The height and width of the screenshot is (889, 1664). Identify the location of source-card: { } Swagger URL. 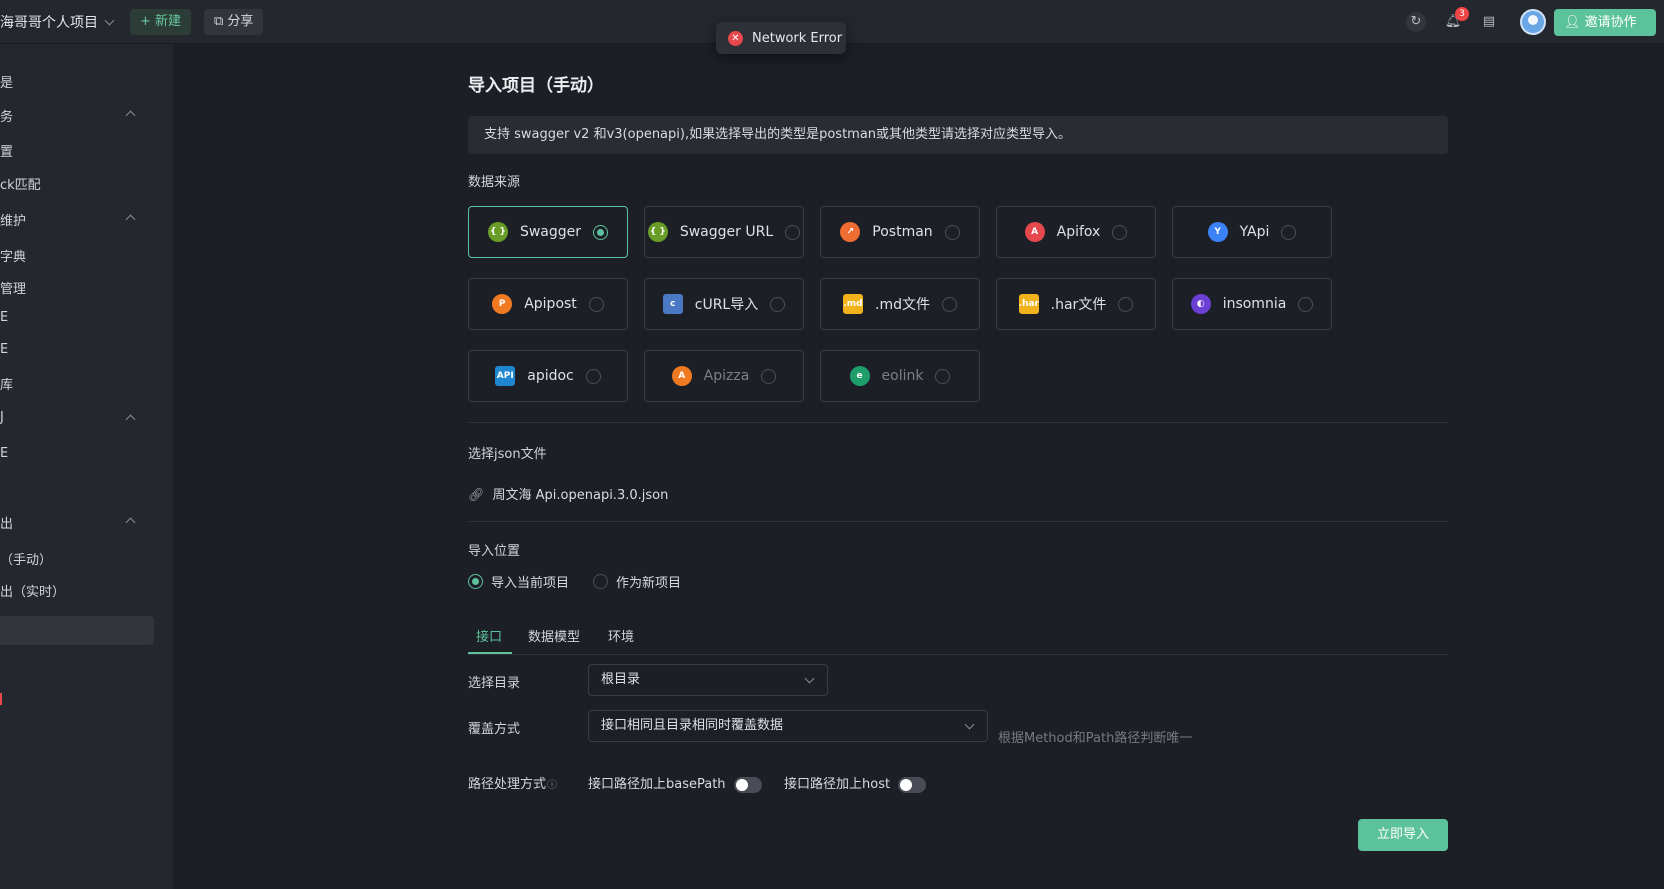
(724, 232).